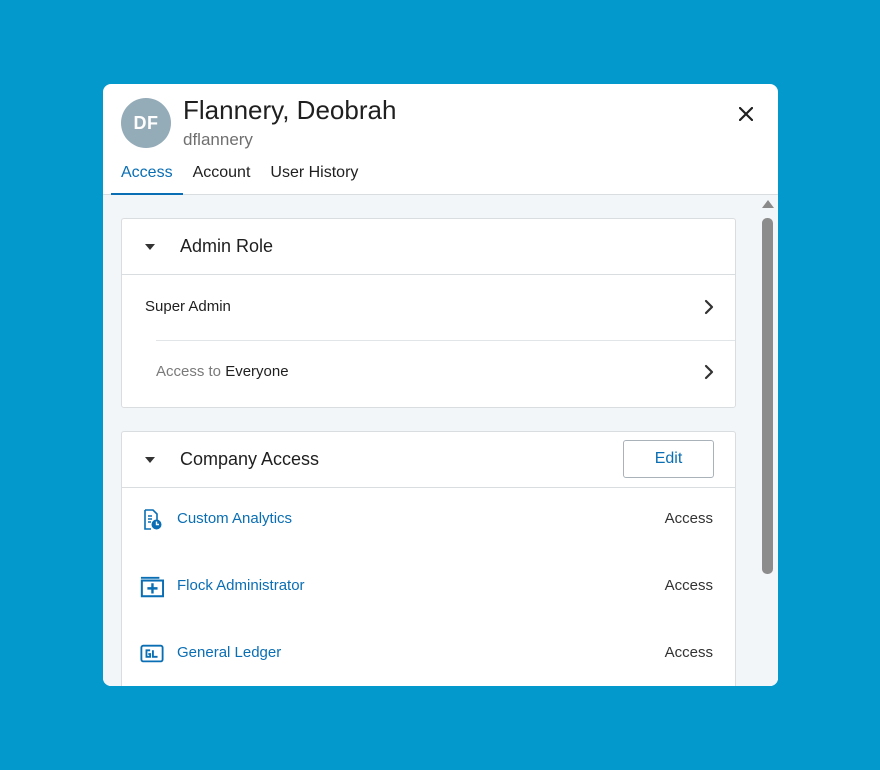 Image resolution: width=880 pixels, height=770 pixels. I want to click on analytics-report-icon, so click(153, 519).